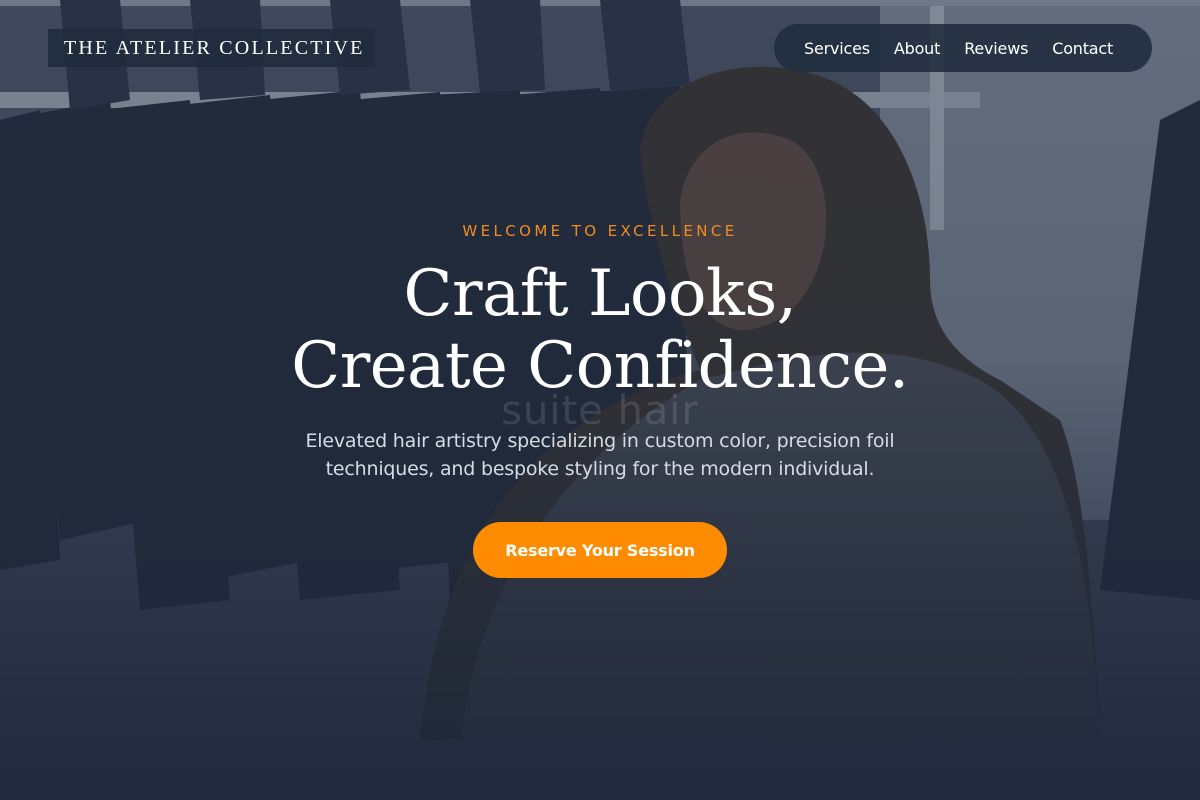  What do you see at coordinates (837, 48) in the screenshot?
I see `nav-link-services: Services` at bounding box center [837, 48].